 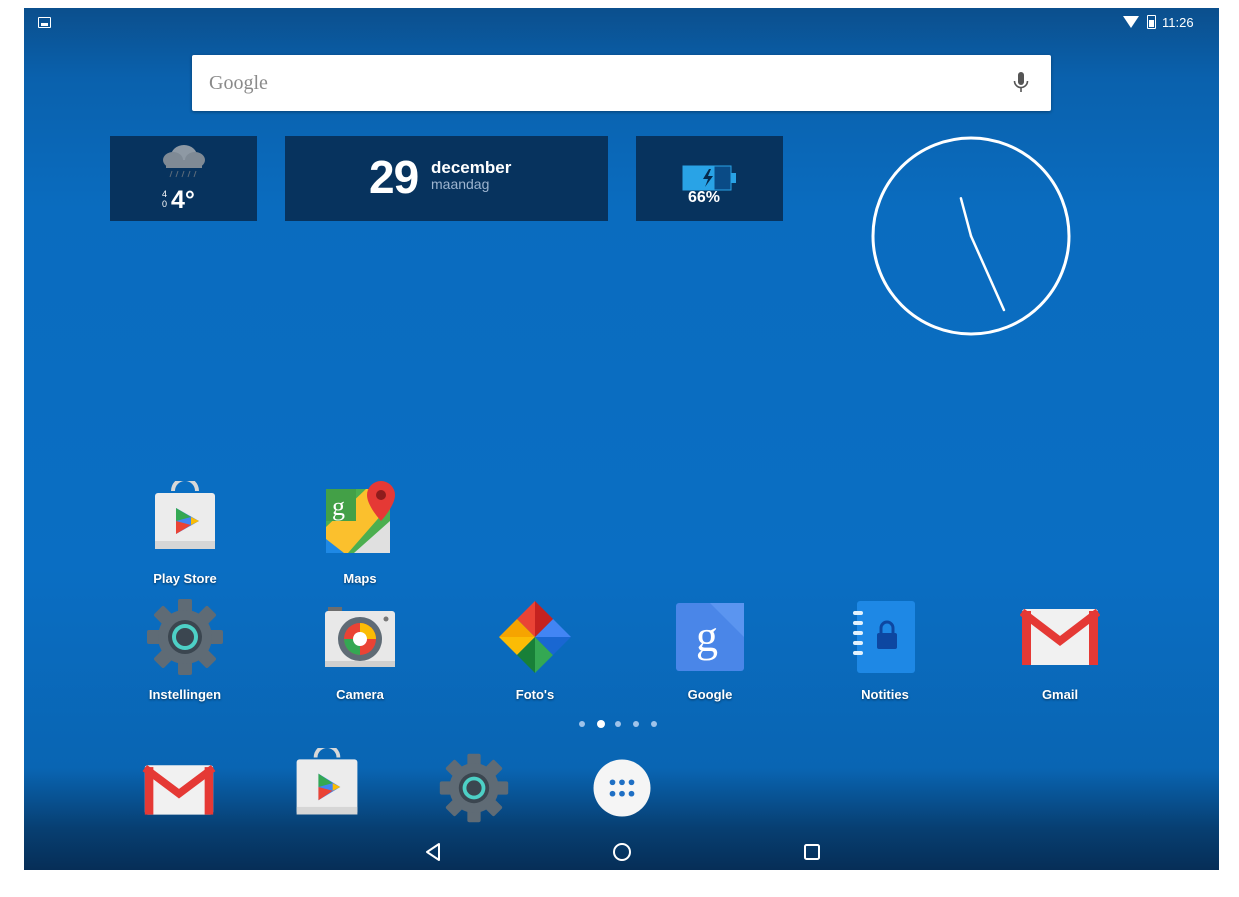 I want to click on status-time: 11:26, so click(x=1178, y=22).